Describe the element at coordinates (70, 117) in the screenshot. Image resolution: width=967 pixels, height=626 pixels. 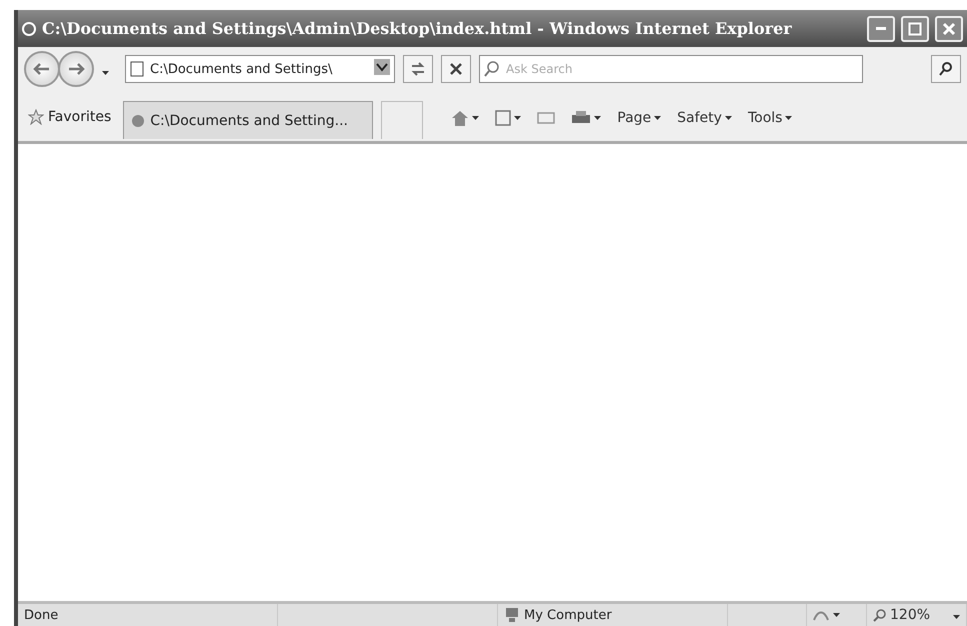
I see `favorites-button: Favorites` at that location.